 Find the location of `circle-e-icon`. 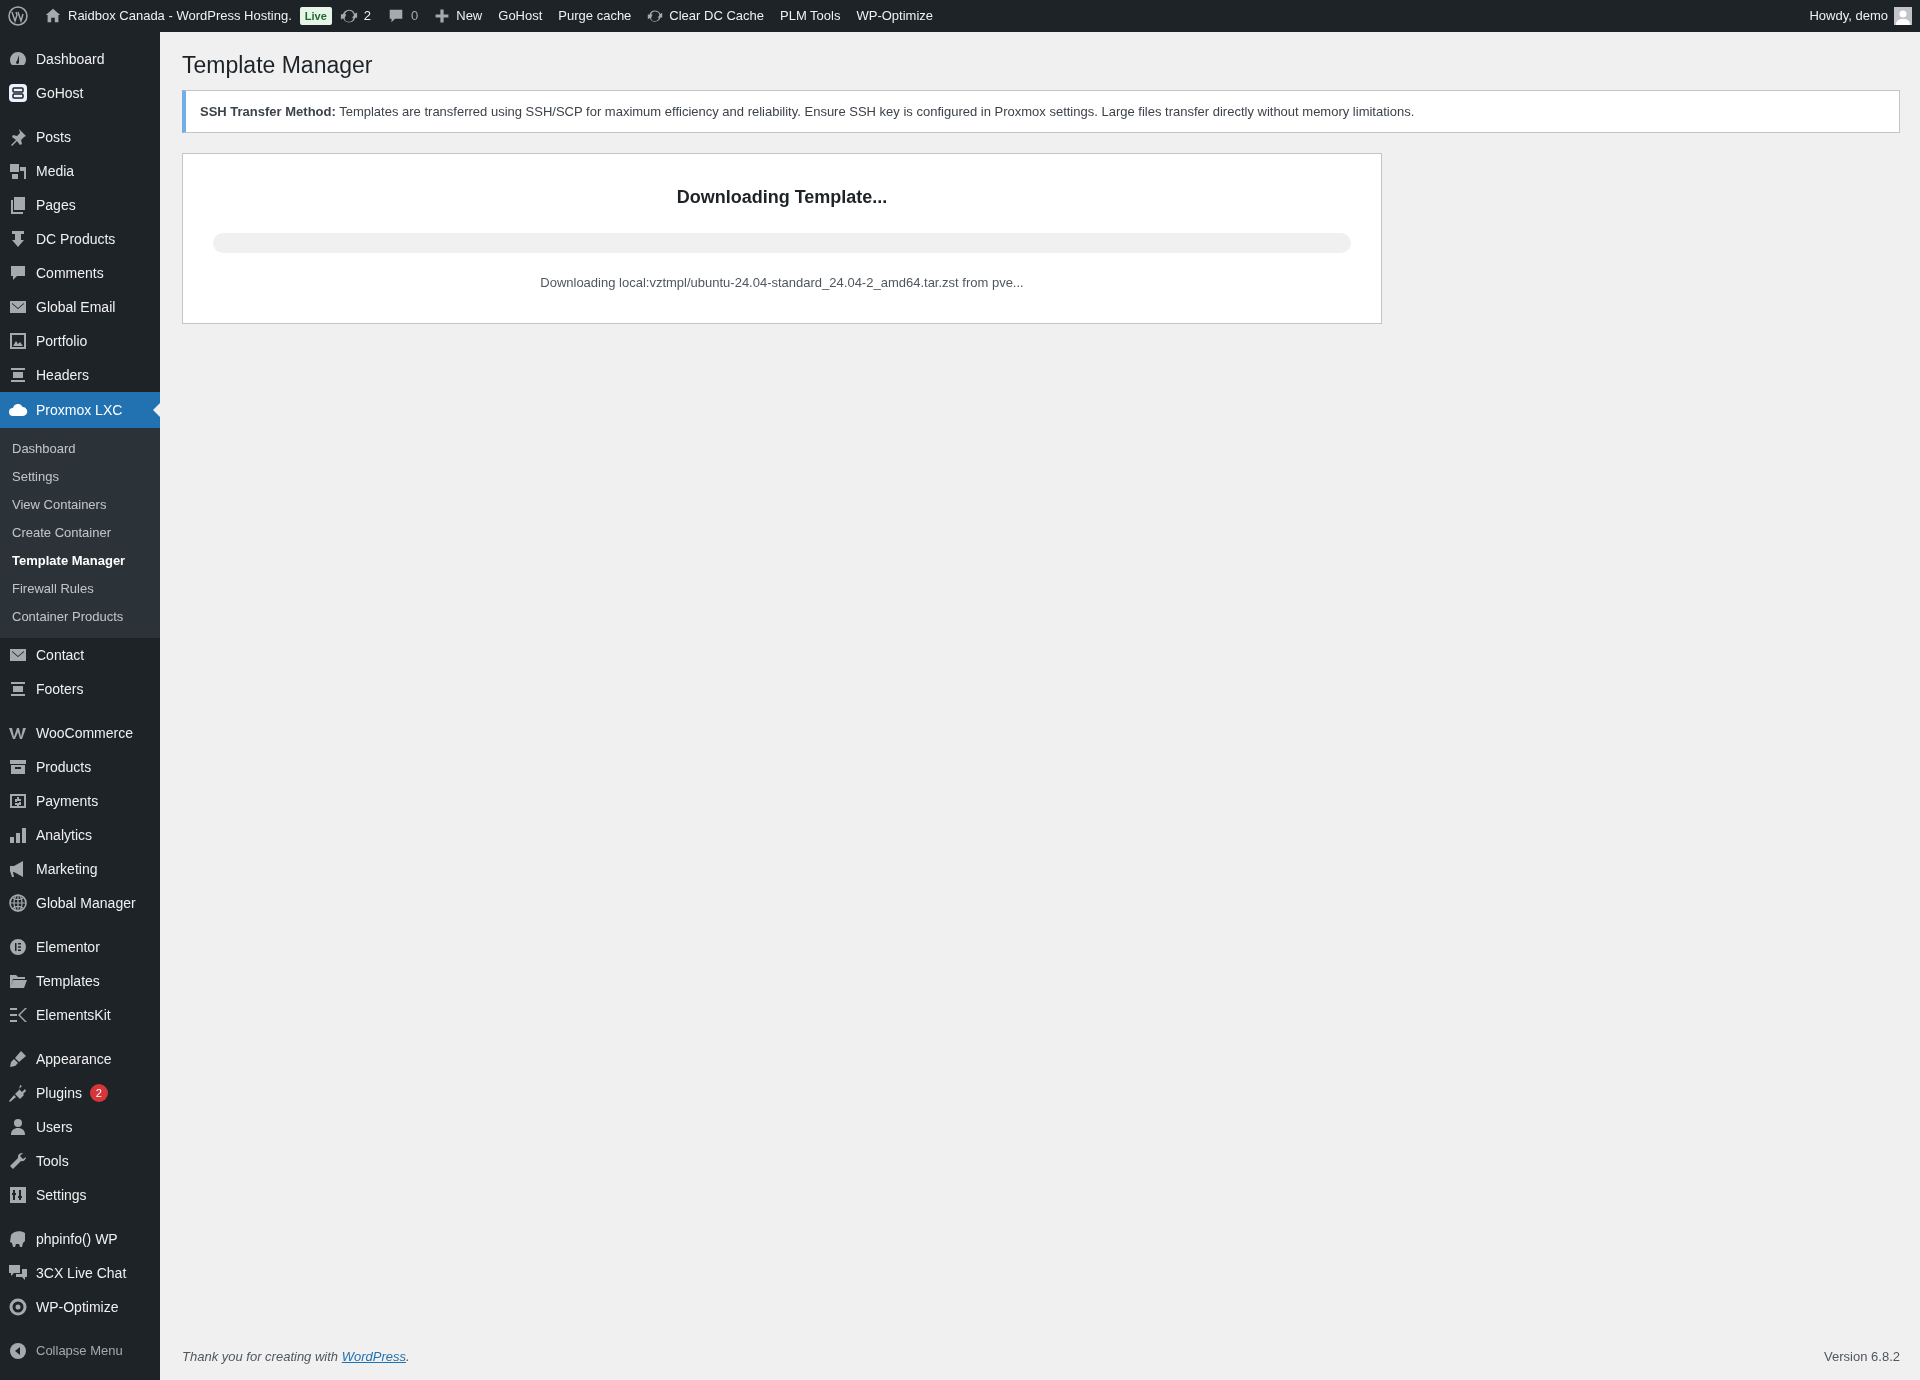

circle-e-icon is located at coordinates (18, 947).